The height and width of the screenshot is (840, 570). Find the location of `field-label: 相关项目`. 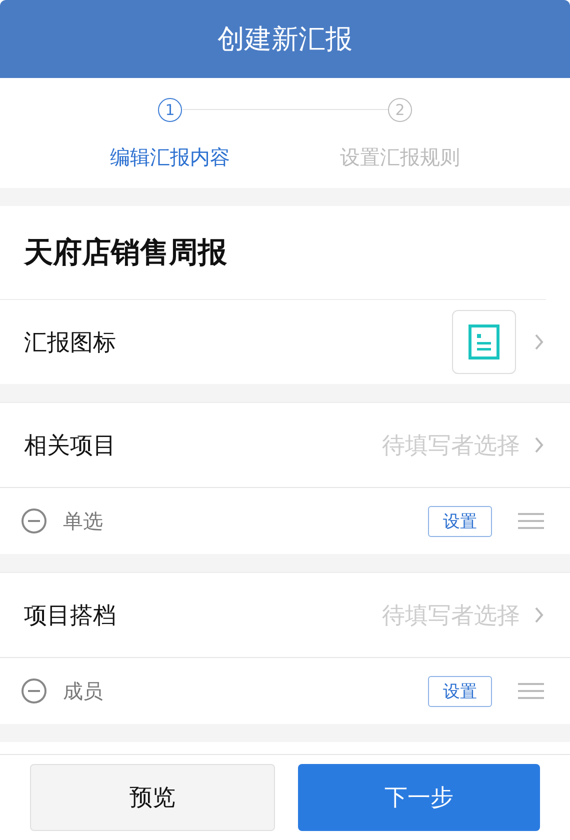

field-label: 相关项目 is located at coordinates (70, 446).